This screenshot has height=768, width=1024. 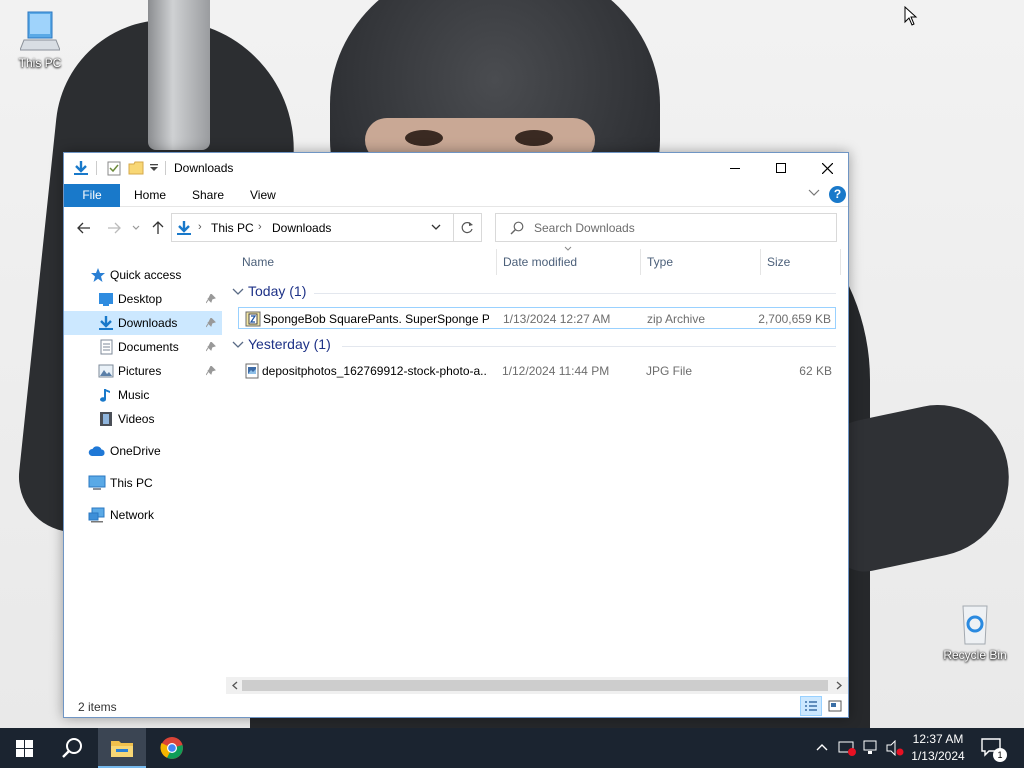 I want to click on nav-item-documents: Documents, so click(x=143, y=347).